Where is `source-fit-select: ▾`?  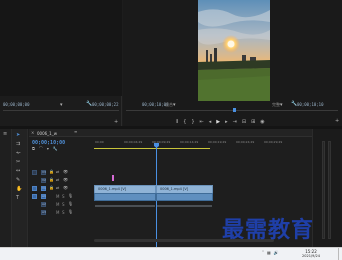
source-fit-select: ▾ is located at coordinates (61, 105).